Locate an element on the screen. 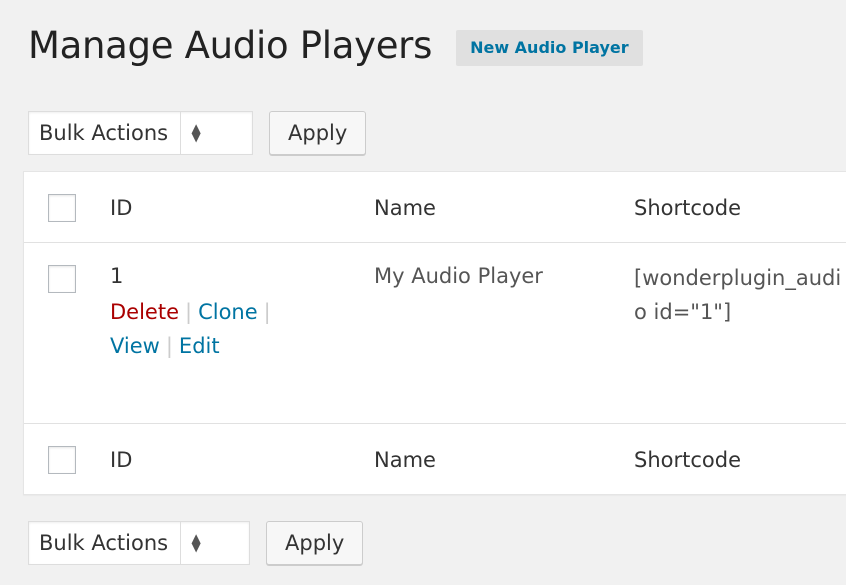 The image size is (846, 585). bulk-actions-bottom: Bulk Actions ▲ ▼ Apply is located at coordinates (196, 543).